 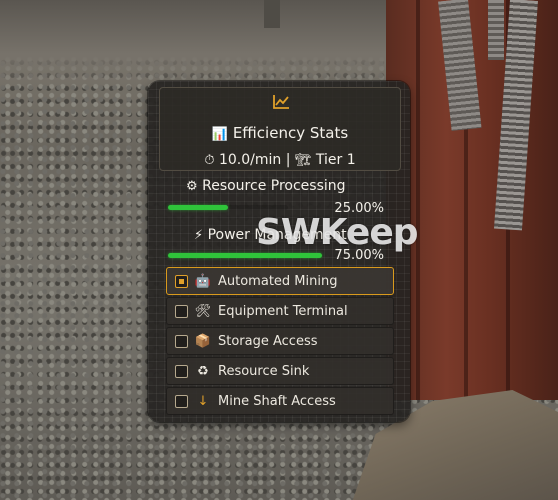 What do you see at coordinates (198, 207) in the screenshot?
I see `resource-processing-bar-fill` at bounding box center [198, 207].